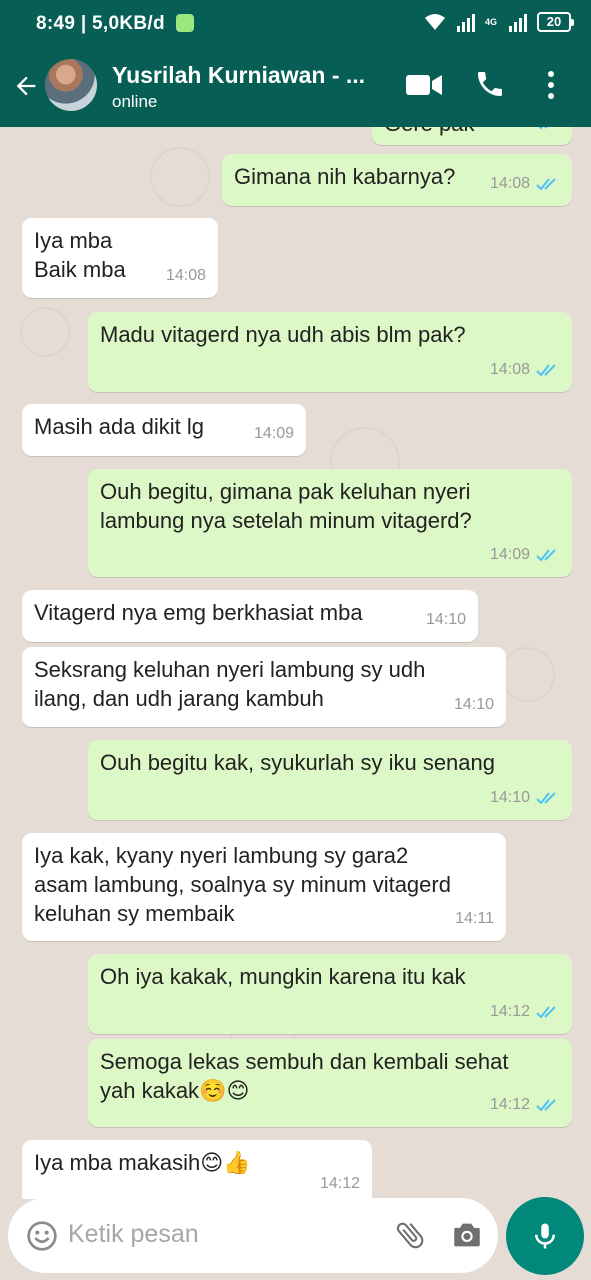 The width and height of the screenshot is (591, 1280). What do you see at coordinates (133, 1234) in the screenshot?
I see `message-input: Ketik pesan` at bounding box center [133, 1234].